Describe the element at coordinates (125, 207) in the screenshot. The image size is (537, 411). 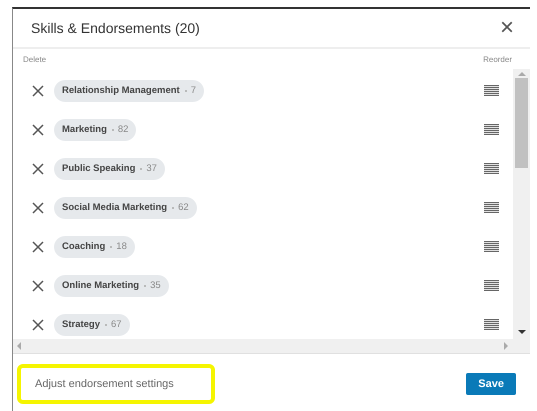
I see `skill-tag: Social Media Marketing 62` at that location.